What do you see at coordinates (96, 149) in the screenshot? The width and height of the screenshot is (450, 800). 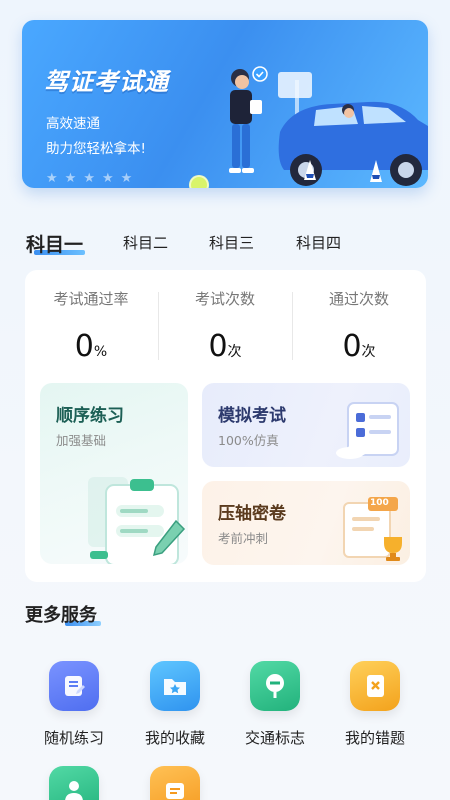 I see `banner-line-2: 助力您轻松拿本!` at bounding box center [96, 149].